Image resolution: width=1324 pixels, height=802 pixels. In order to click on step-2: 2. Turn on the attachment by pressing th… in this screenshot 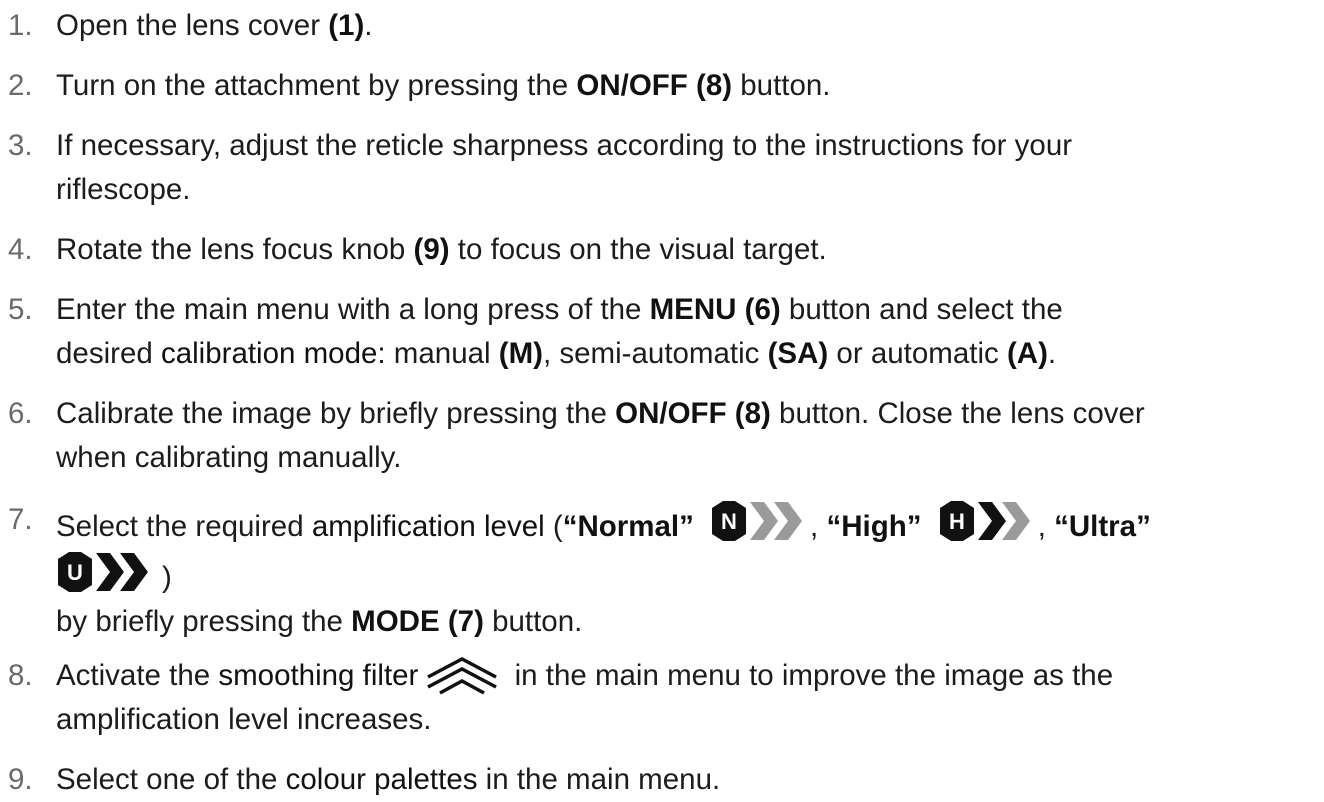, I will do `click(660, 86)`.